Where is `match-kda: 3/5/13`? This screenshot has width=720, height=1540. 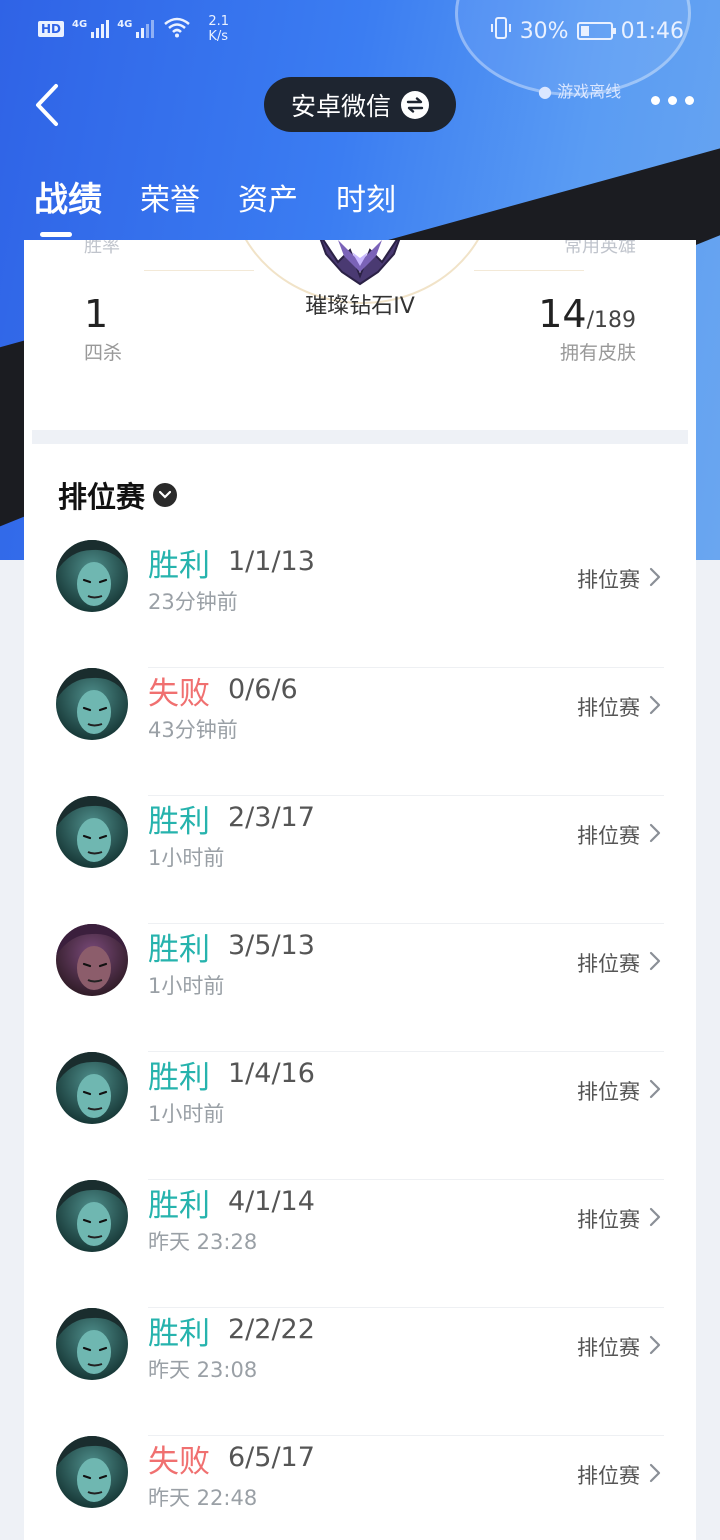
match-kda: 3/5/13 is located at coordinates (271, 945).